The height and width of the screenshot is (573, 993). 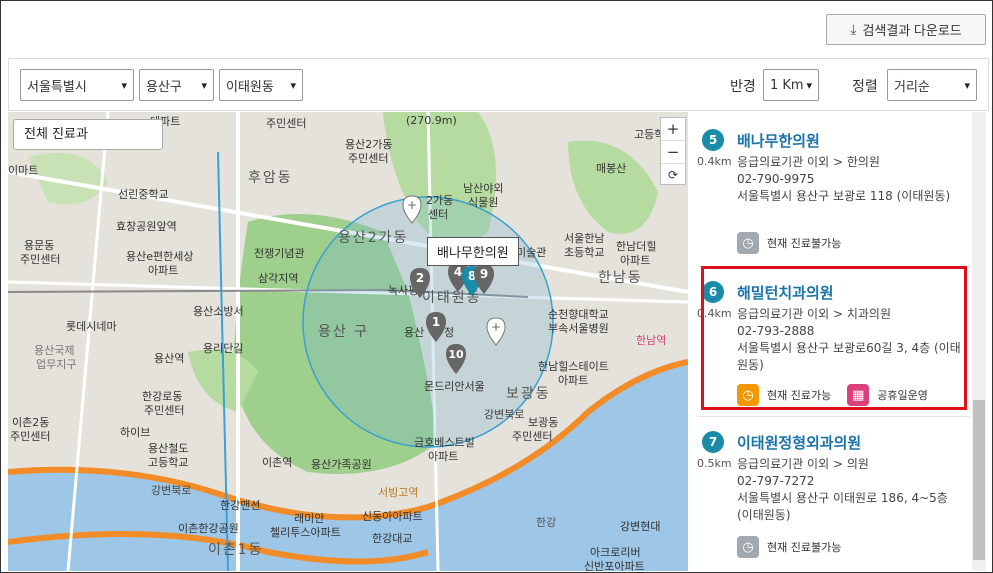 I want to click on sort-label: 정렬, so click(x=865, y=87).